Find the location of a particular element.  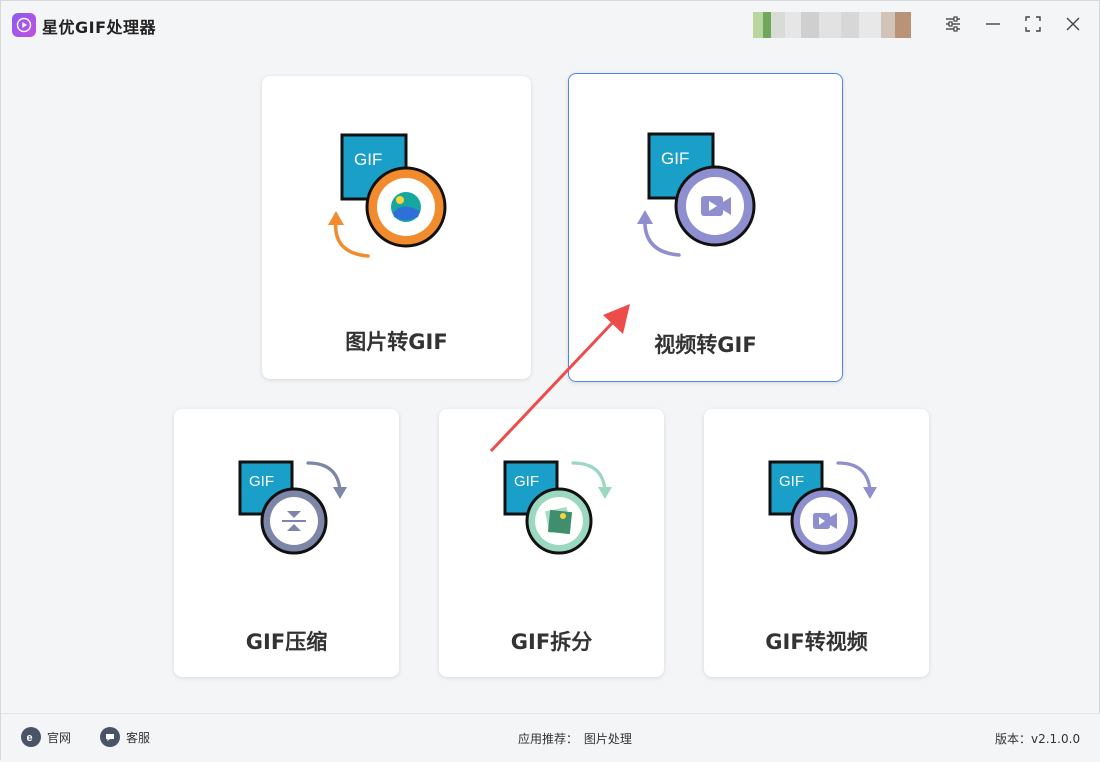

card-gif-split: GIF GIF拆分 is located at coordinates (551, 543).